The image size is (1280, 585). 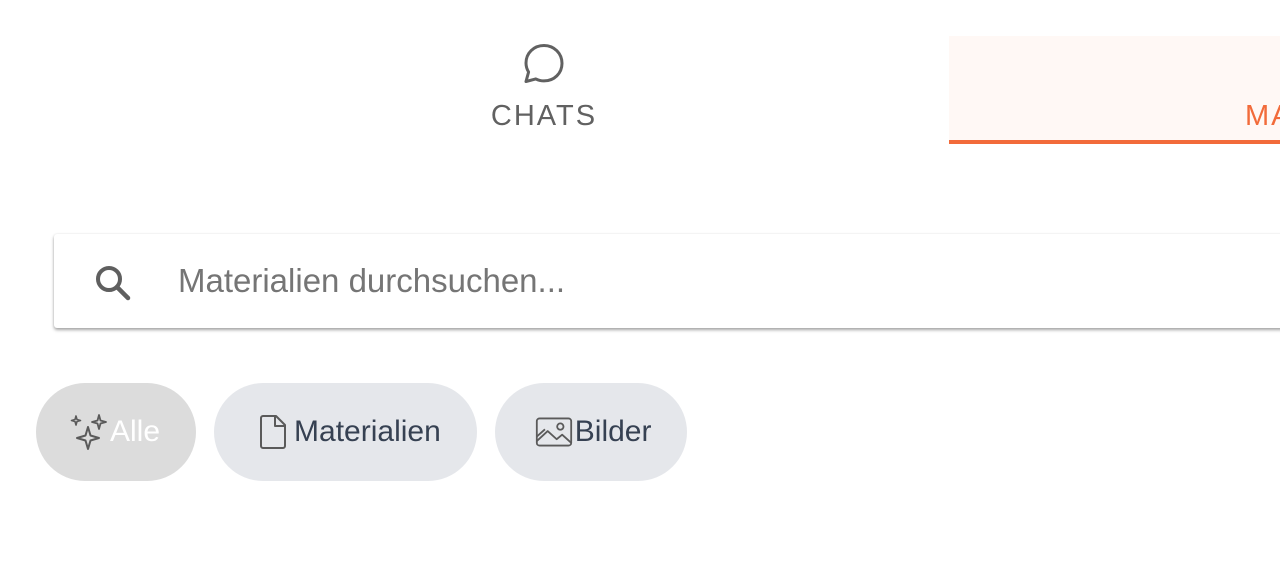 What do you see at coordinates (613, 431) in the screenshot?
I see `filter-chip-bilder-label: Bilder` at bounding box center [613, 431].